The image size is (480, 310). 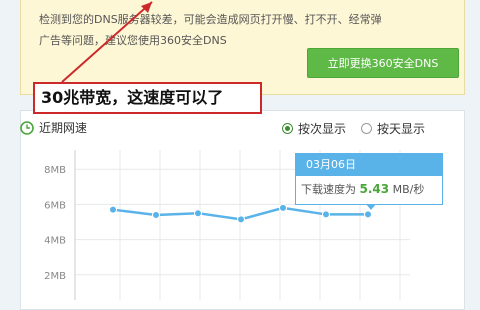 I want to click on tooltip-unit: MB/秒, so click(x=408, y=189).